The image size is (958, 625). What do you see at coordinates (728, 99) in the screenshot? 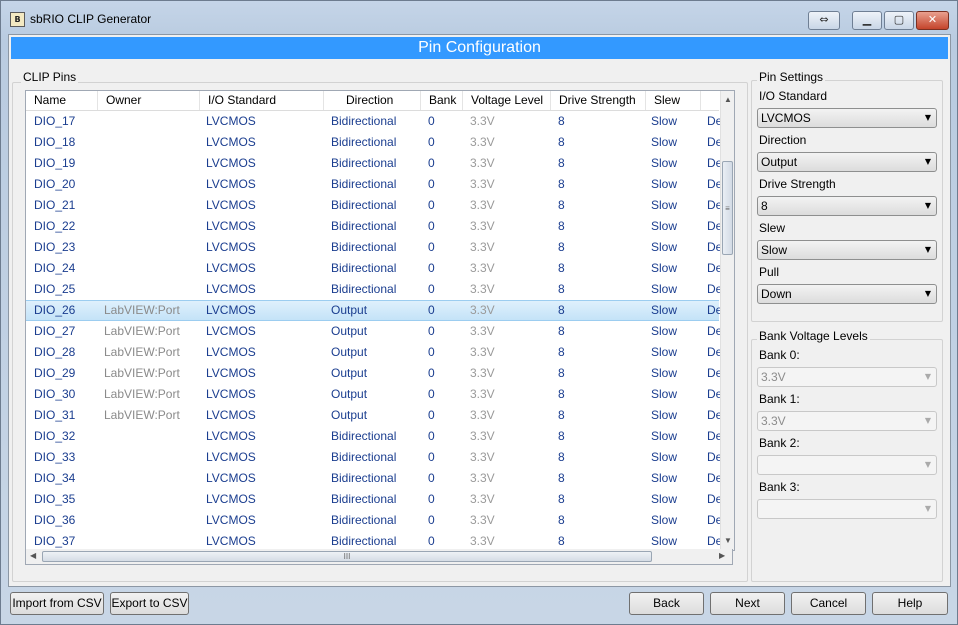
I see `scroll-up-icon: ▲` at bounding box center [728, 99].